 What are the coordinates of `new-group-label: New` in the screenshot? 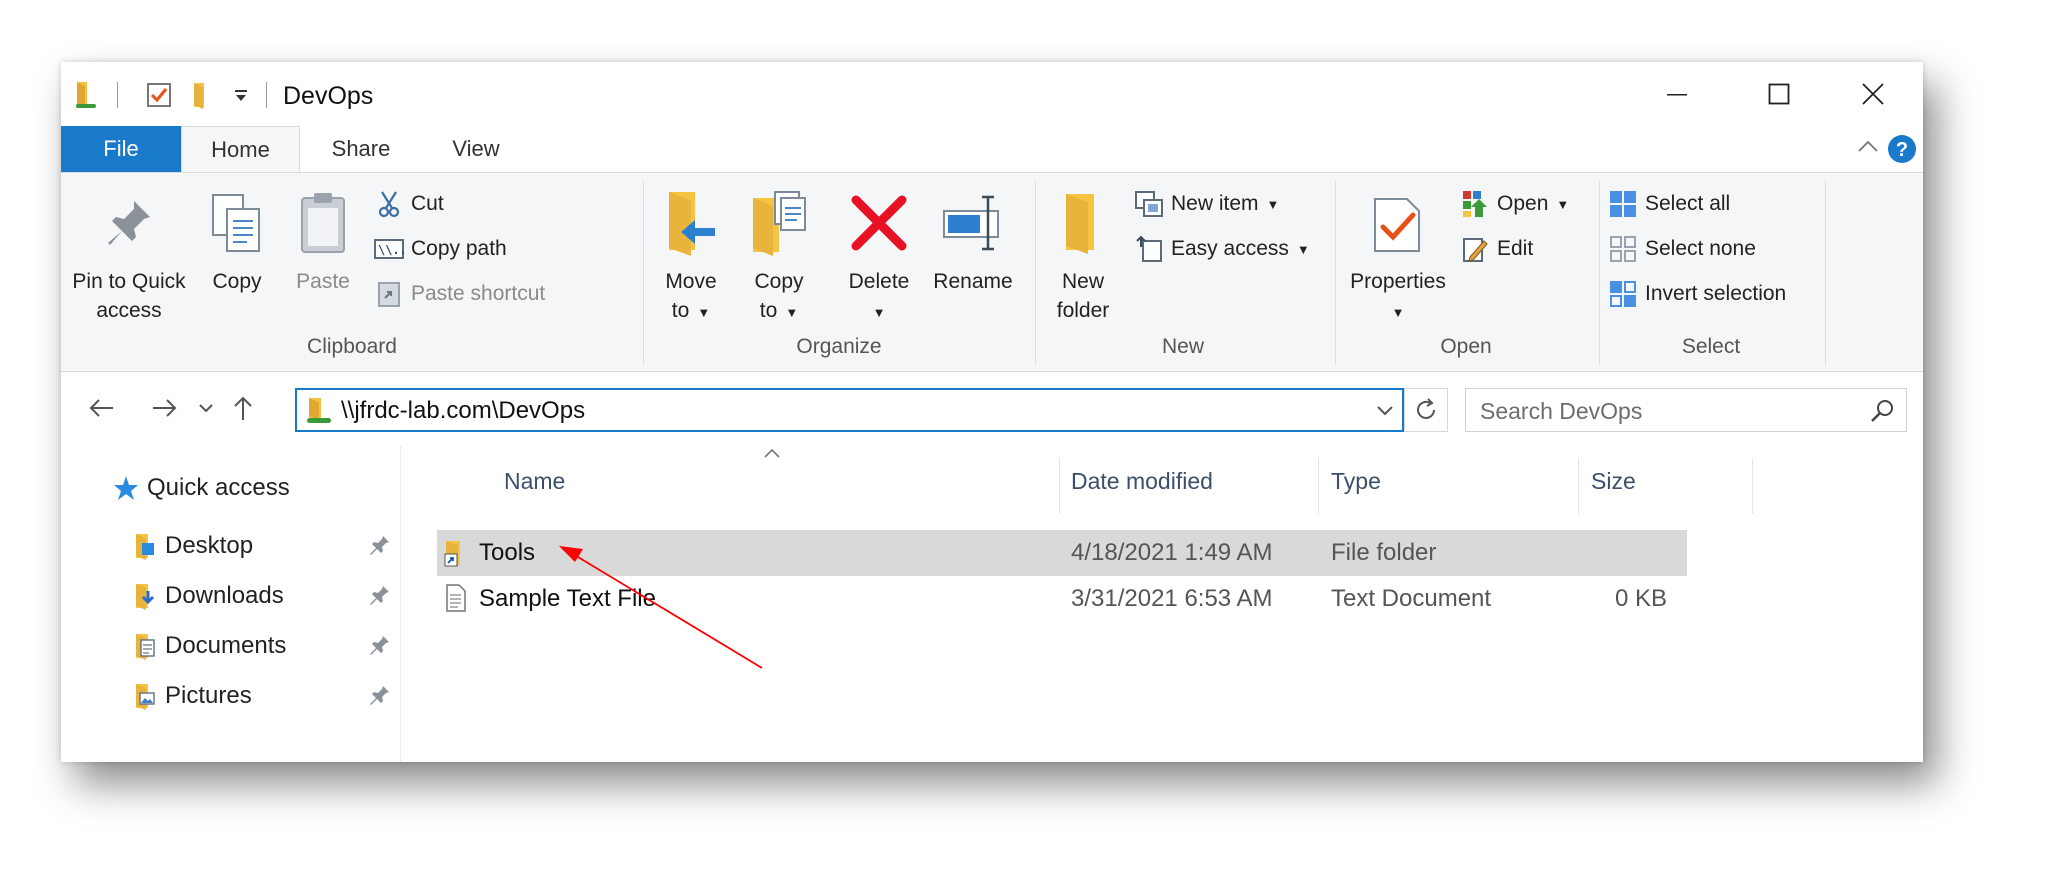 It's located at (1182, 346).